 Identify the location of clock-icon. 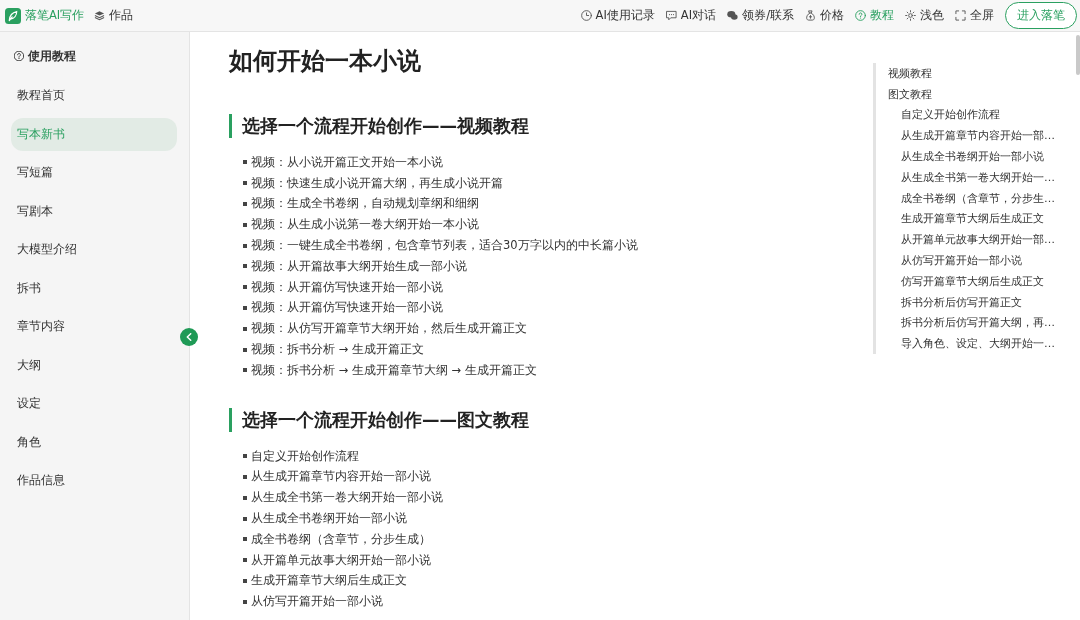
(586, 15).